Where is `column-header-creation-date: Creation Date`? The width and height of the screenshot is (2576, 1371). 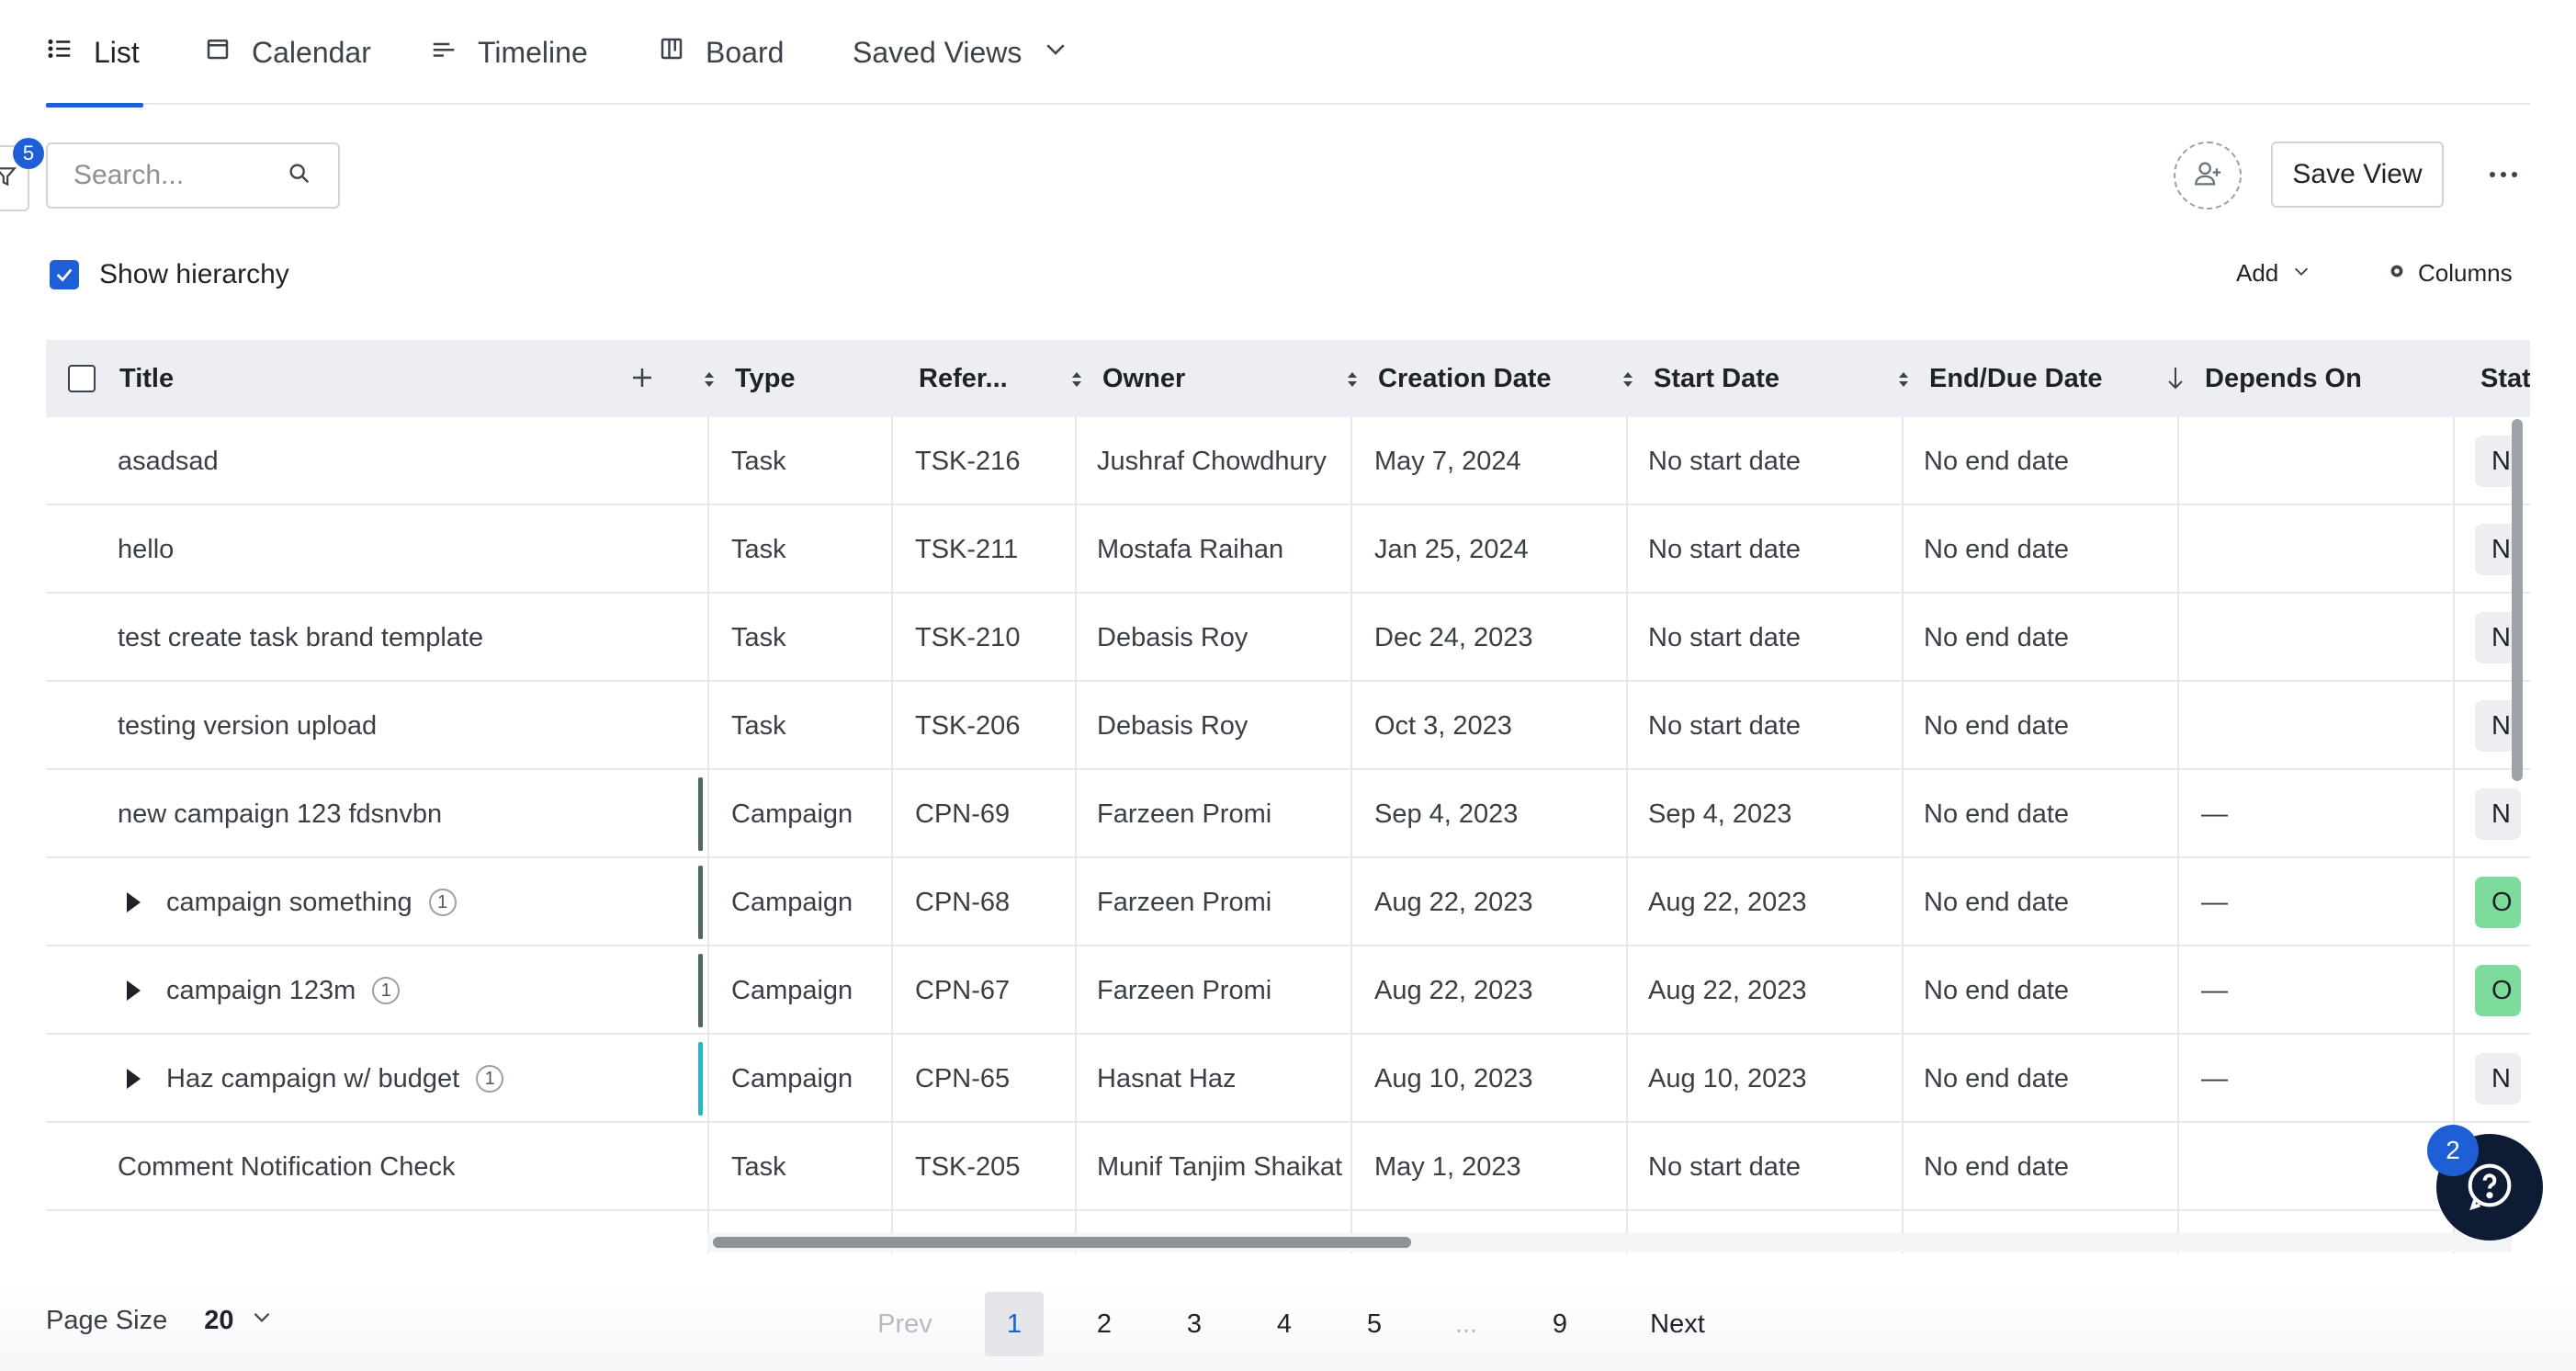 column-header-creation-date: Creation Date is located at coordinates (1516, 379).